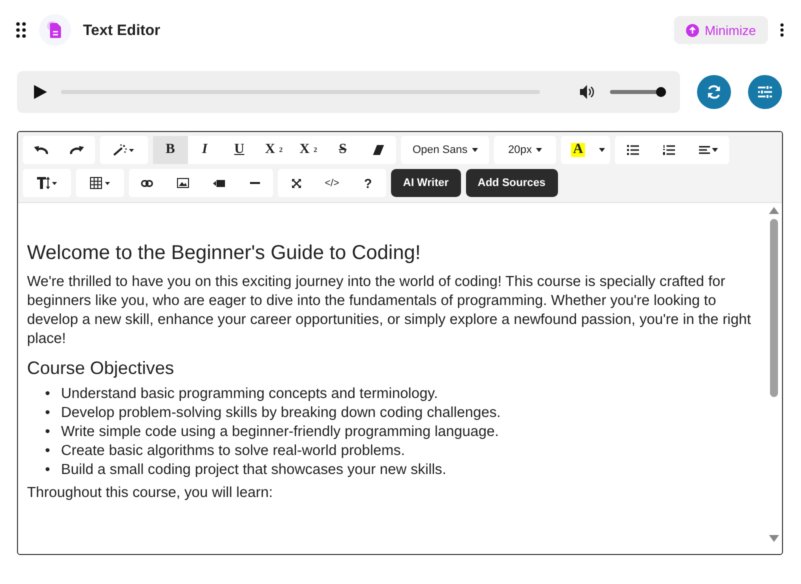 This screenshot has width=801, height=584. Describe the element at coordinates (445, 150) in the screenshot. I see `font-dropdown: Open Sans` at that location.